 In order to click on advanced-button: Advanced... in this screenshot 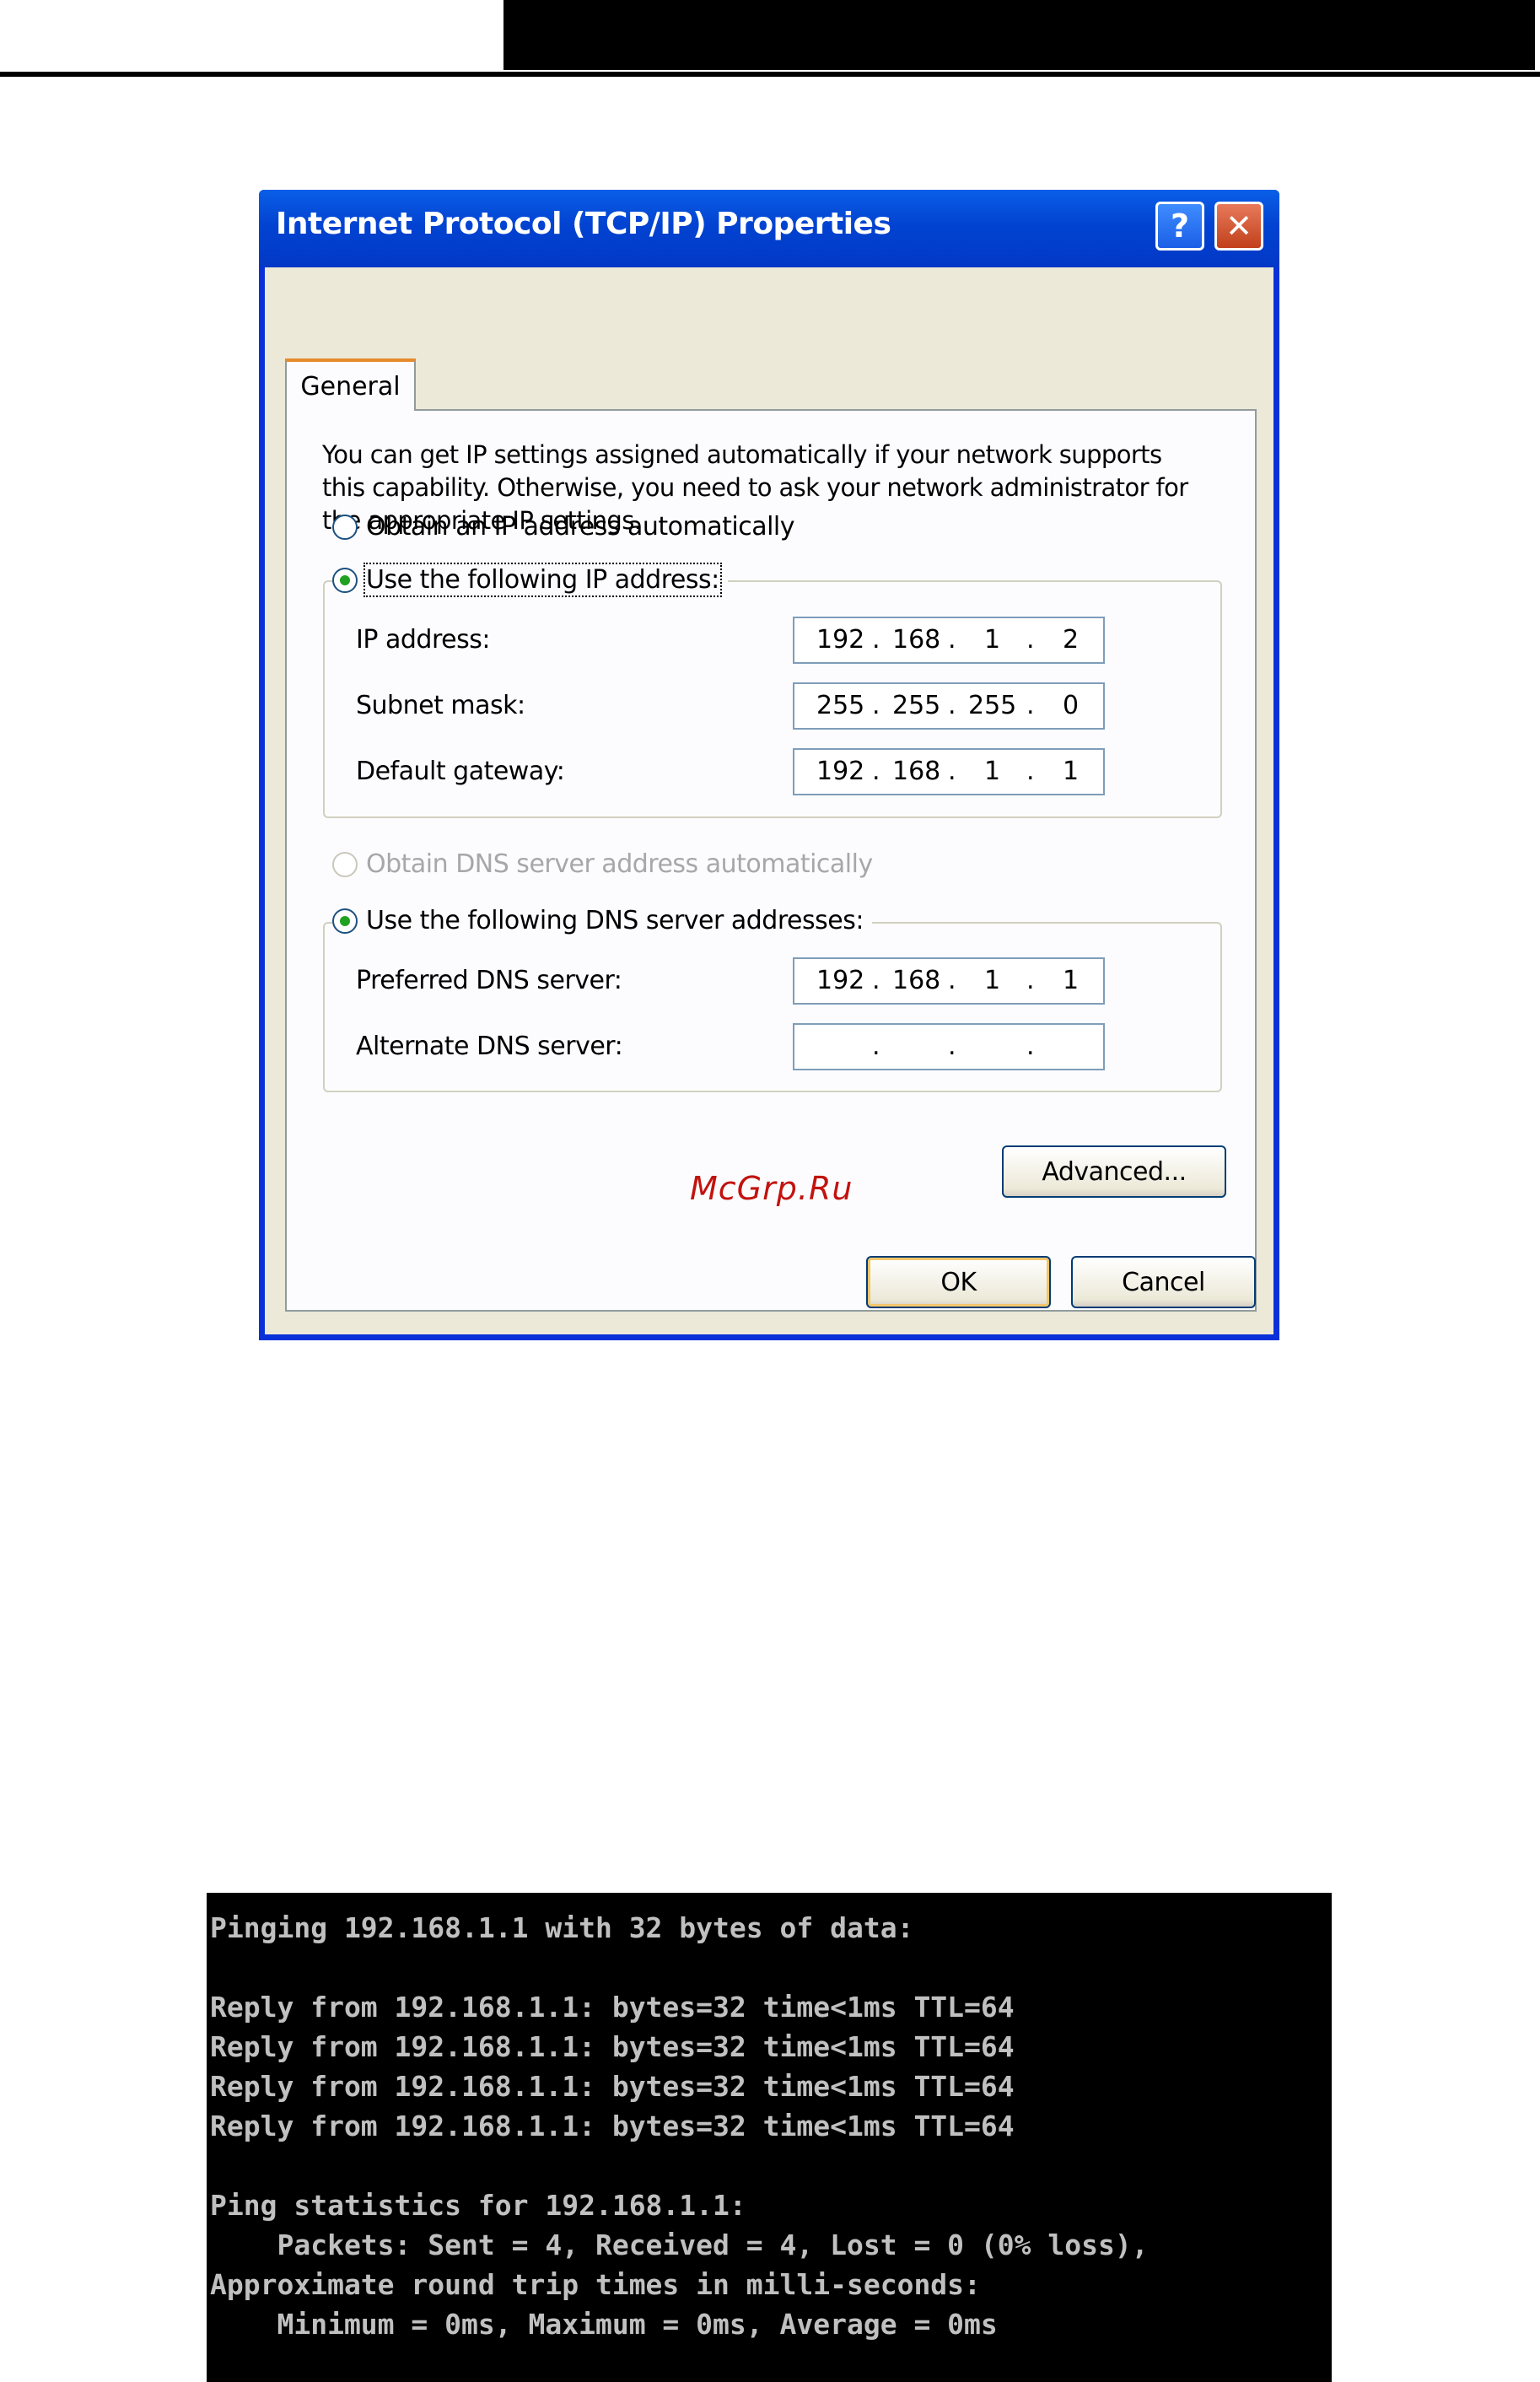, I will do `click(1114, 1171)`.